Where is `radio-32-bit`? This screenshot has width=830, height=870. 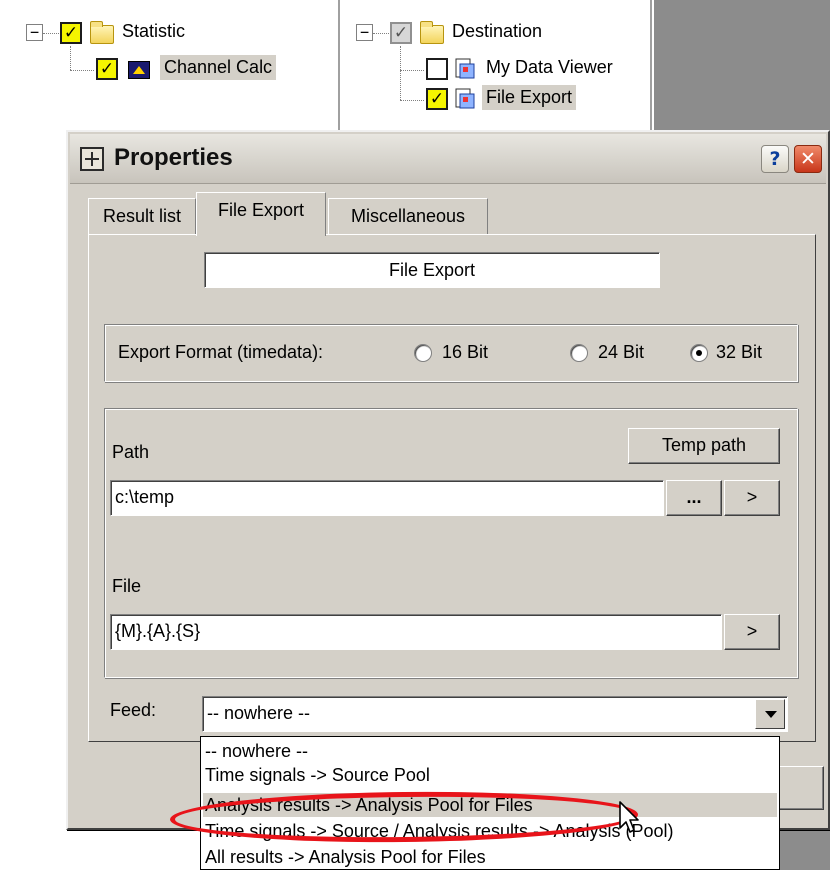 radio-32-bit is located at coordinates (699, 353).